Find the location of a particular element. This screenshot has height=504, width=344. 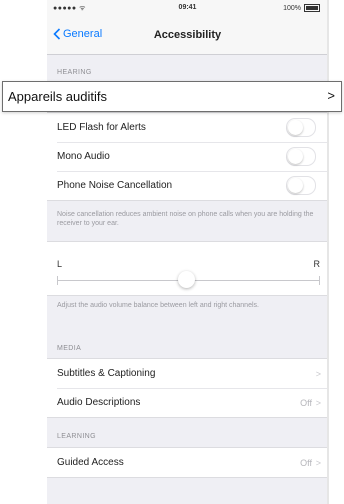

row-noise-cancellation: Phone Noise Cancellation is located at coordinates (187, 185).